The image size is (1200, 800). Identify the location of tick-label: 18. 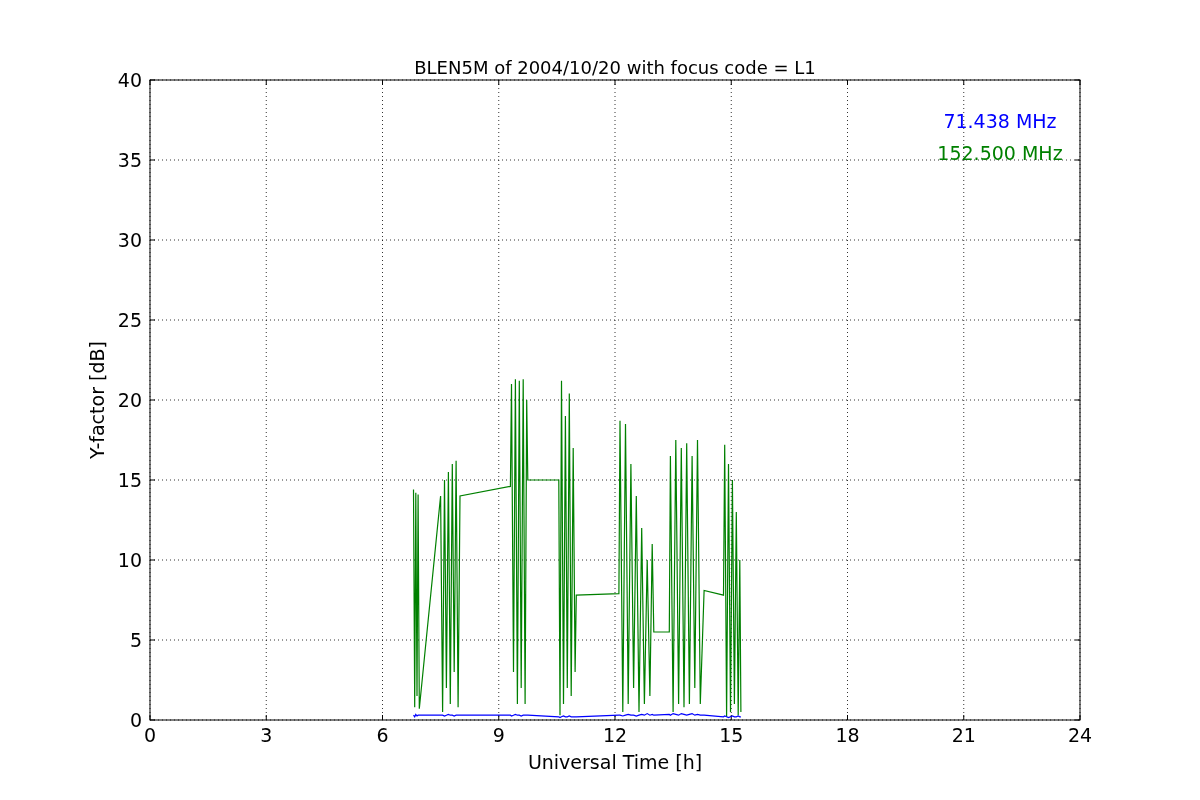
(847, 735).